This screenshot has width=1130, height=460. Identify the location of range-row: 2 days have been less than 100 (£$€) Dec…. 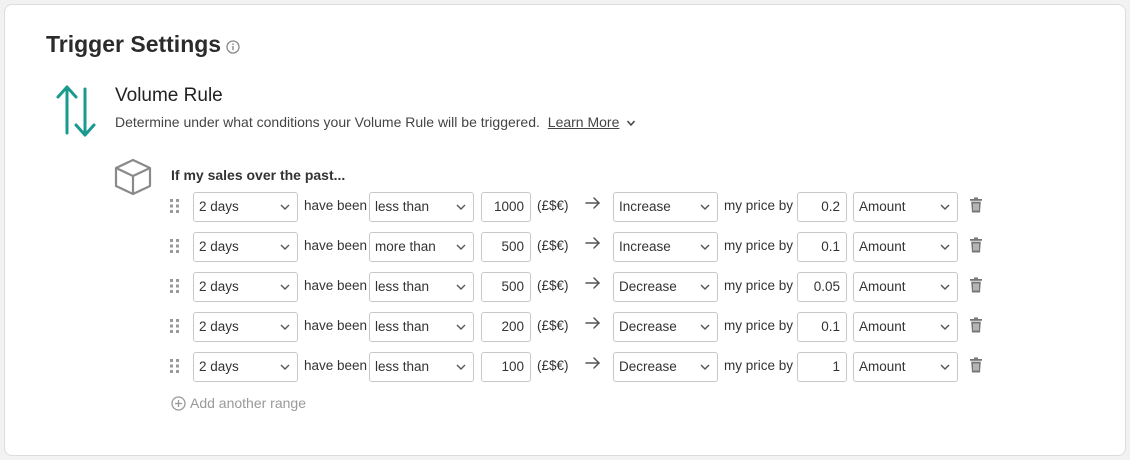
(582, 367).